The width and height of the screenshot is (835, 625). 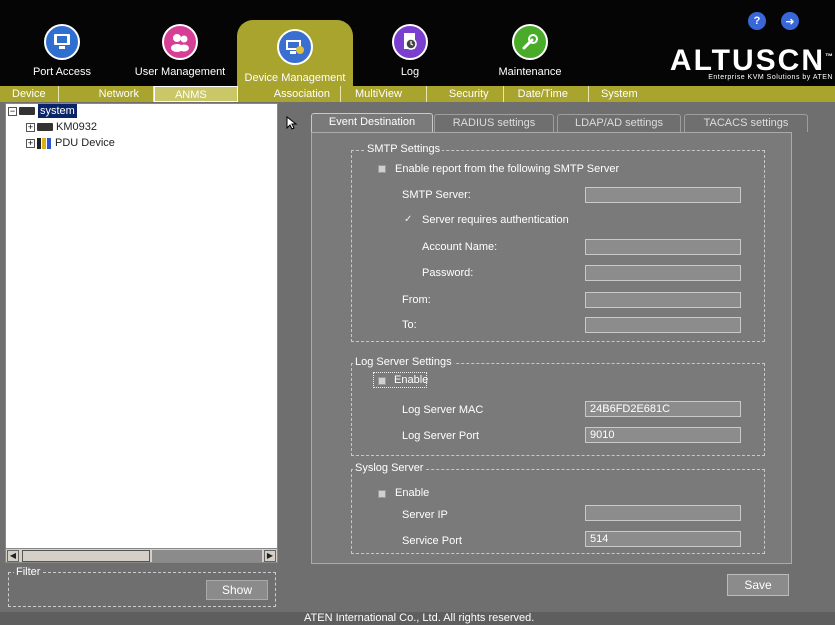 What do you see at coordinates (829, 56) in the screenshot?
I see `trademark: ™` at bounding box center [829, 56].